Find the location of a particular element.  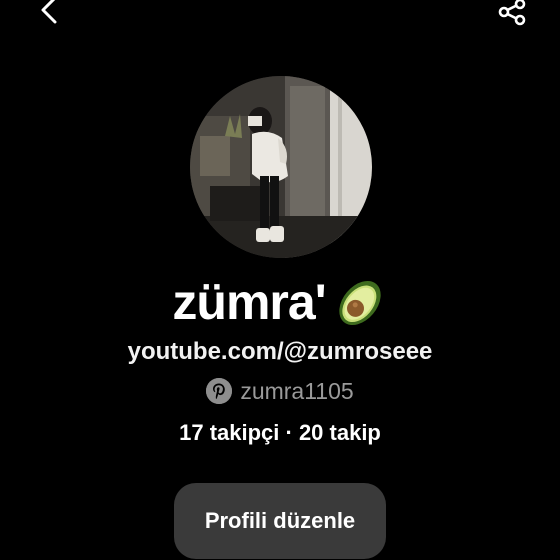

chevron-left-icon is located at coordinates (49, 12).